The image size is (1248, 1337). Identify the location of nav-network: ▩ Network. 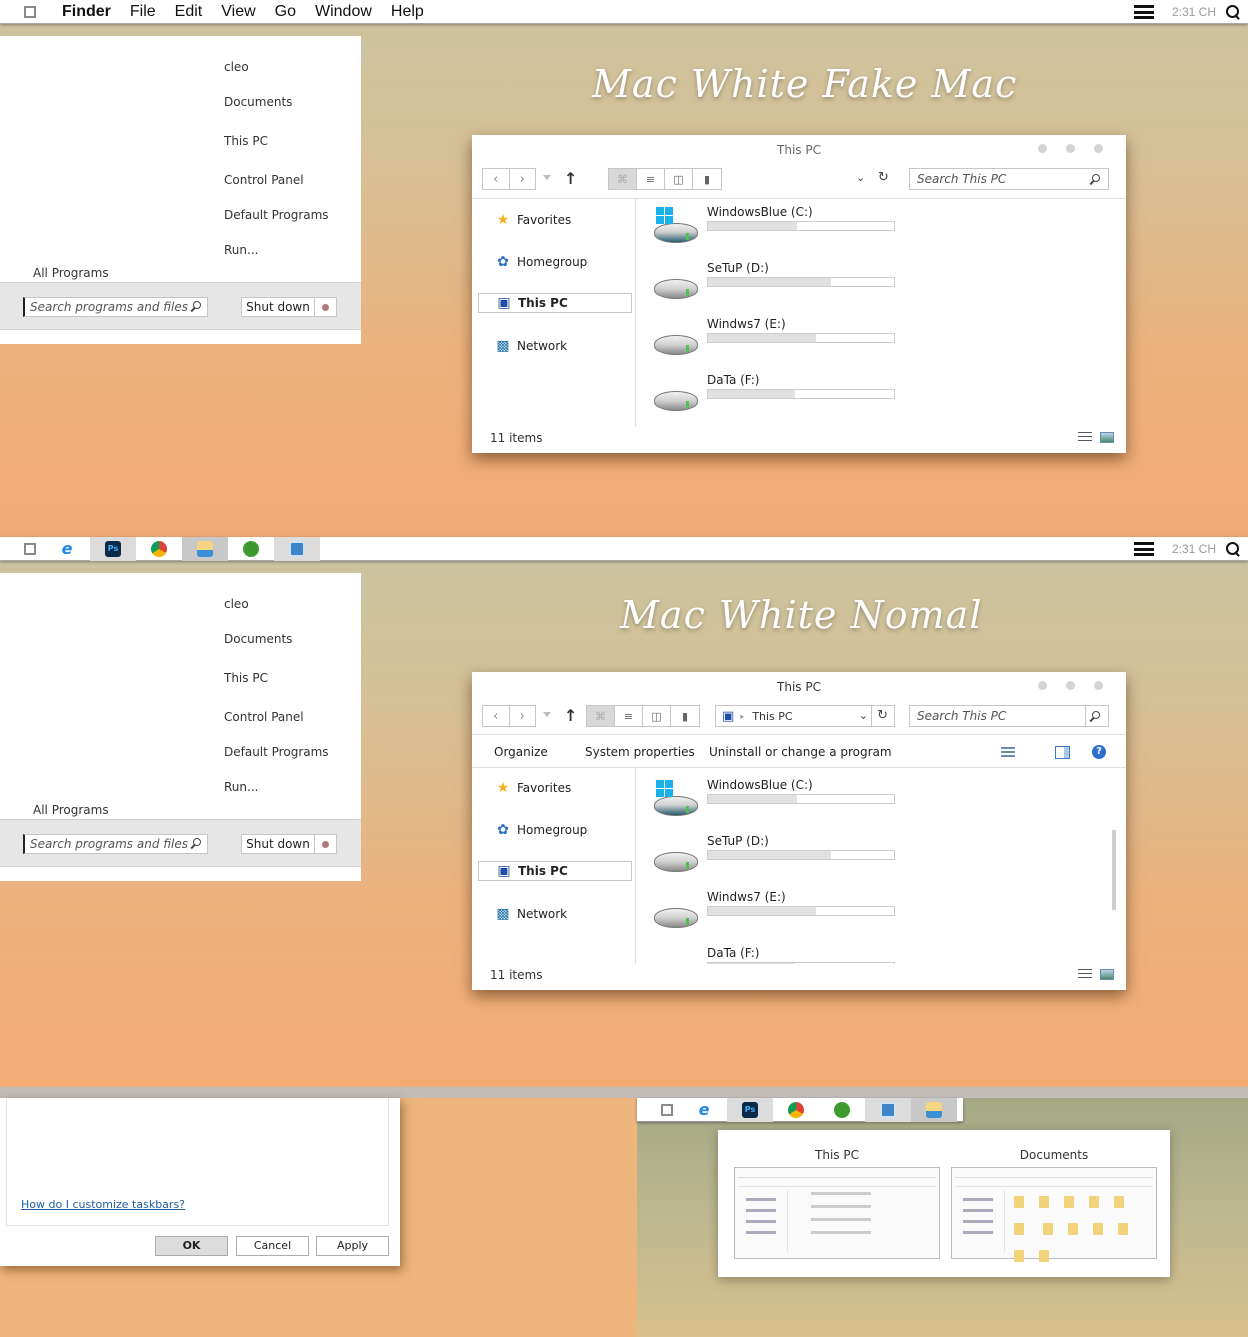
(555, 346).